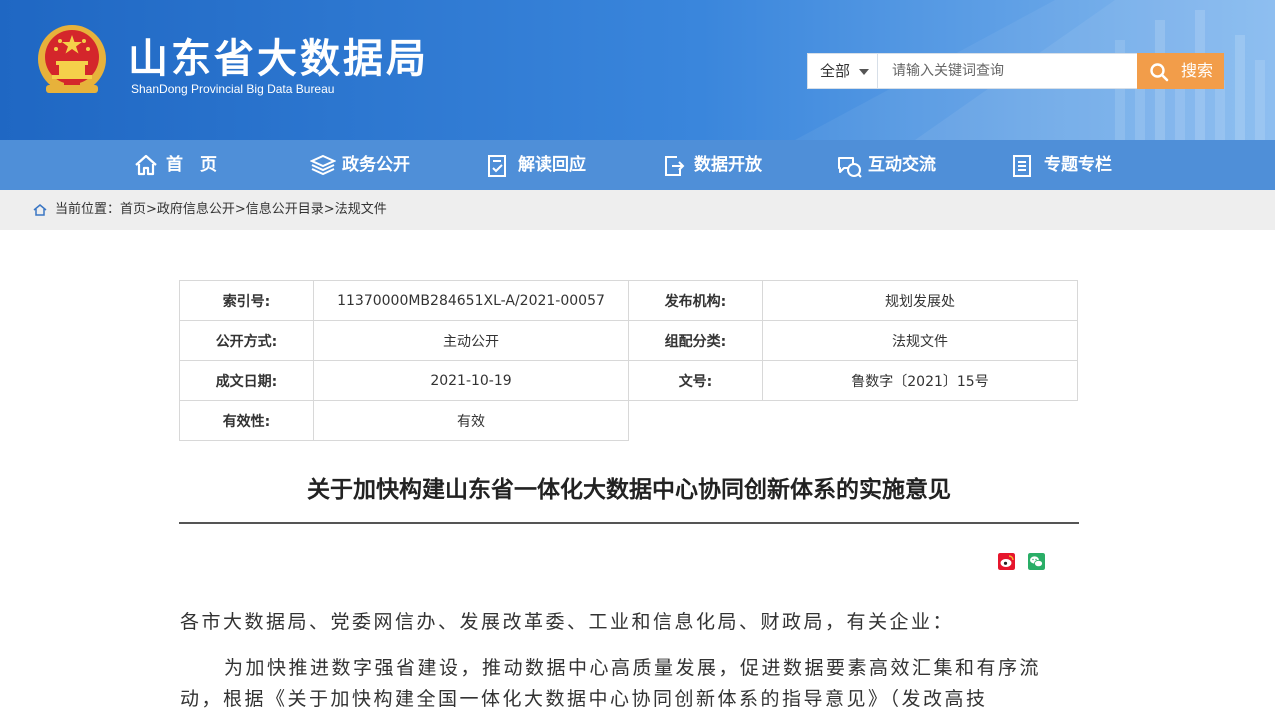  Describe the element at coordinates (233, 89) in the screenshot. I see `site-subtitle: ShanDong Provincial Big Data Bureau` at that location.